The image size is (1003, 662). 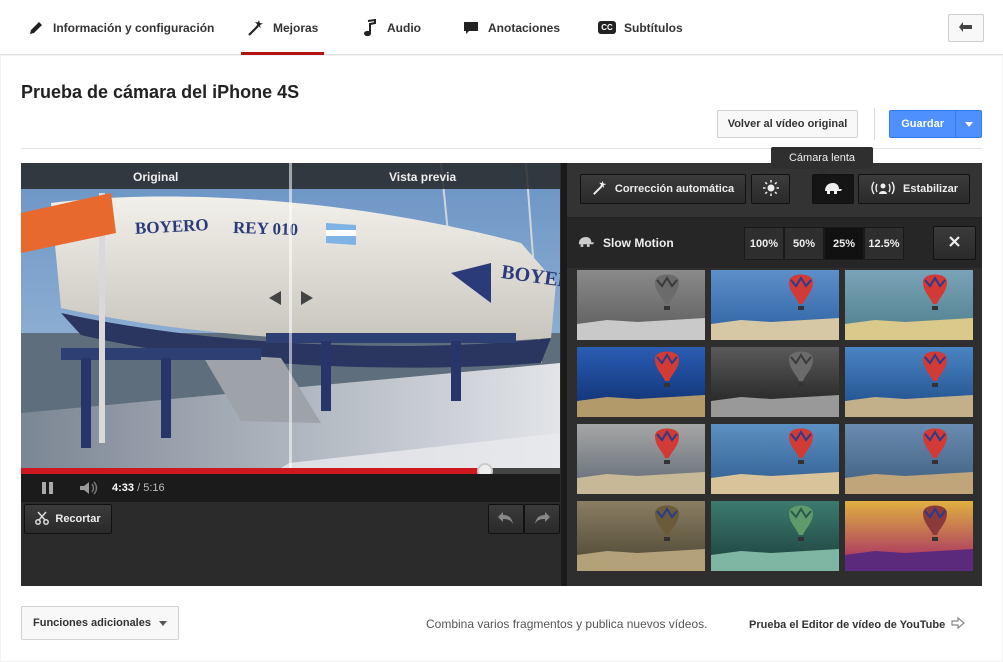 What do you see at coordinates (847, 624) in the screenshot?
I see `promo-link-label: Prueba el Editor de vídeo de YouTube` at bounding box center [847, 624].